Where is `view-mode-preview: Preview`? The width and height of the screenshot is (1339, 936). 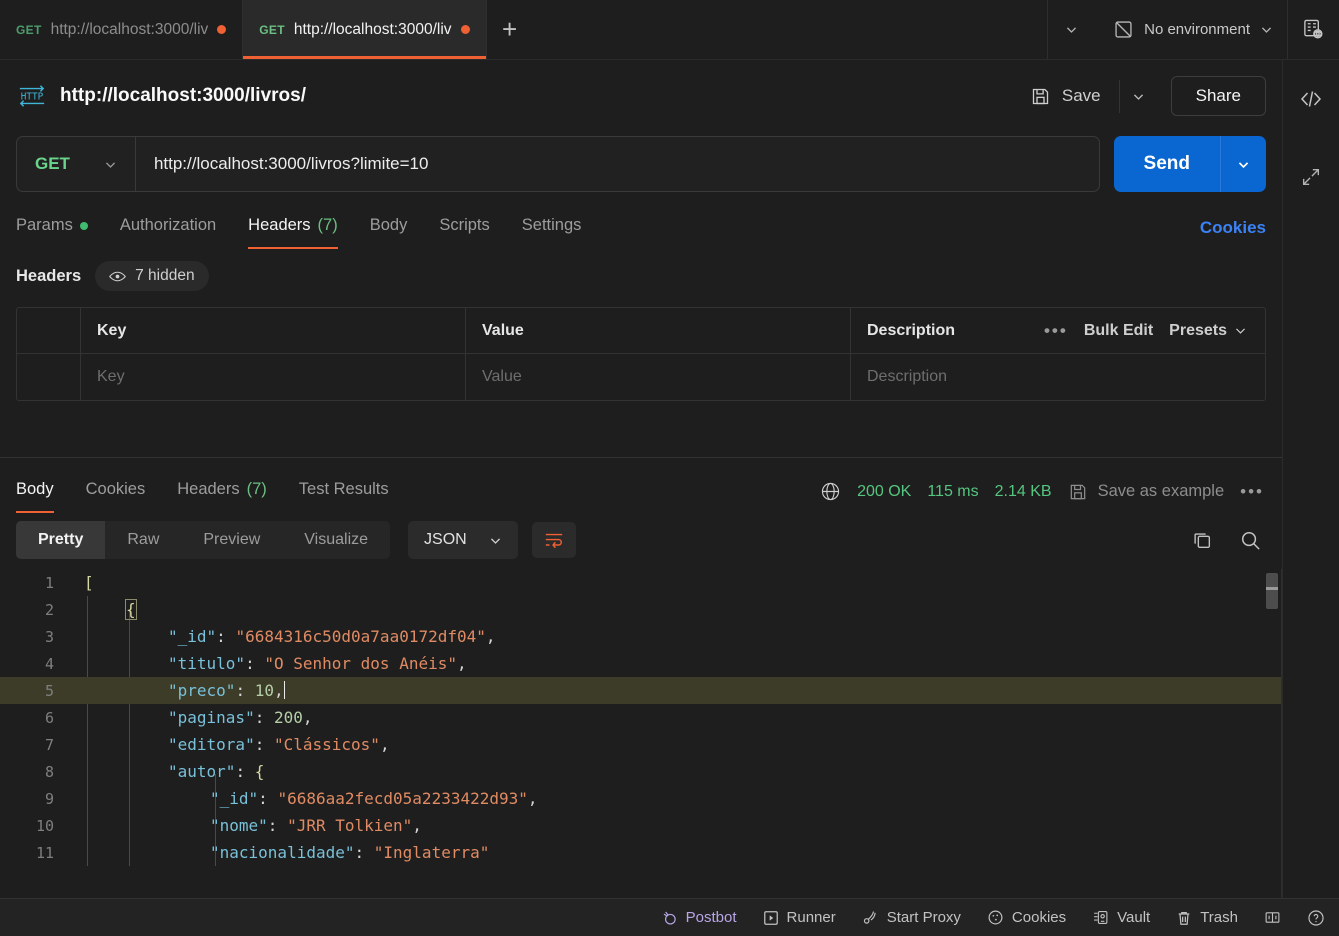 view-mode-preview: Preview is located at coordinates (231, 540).